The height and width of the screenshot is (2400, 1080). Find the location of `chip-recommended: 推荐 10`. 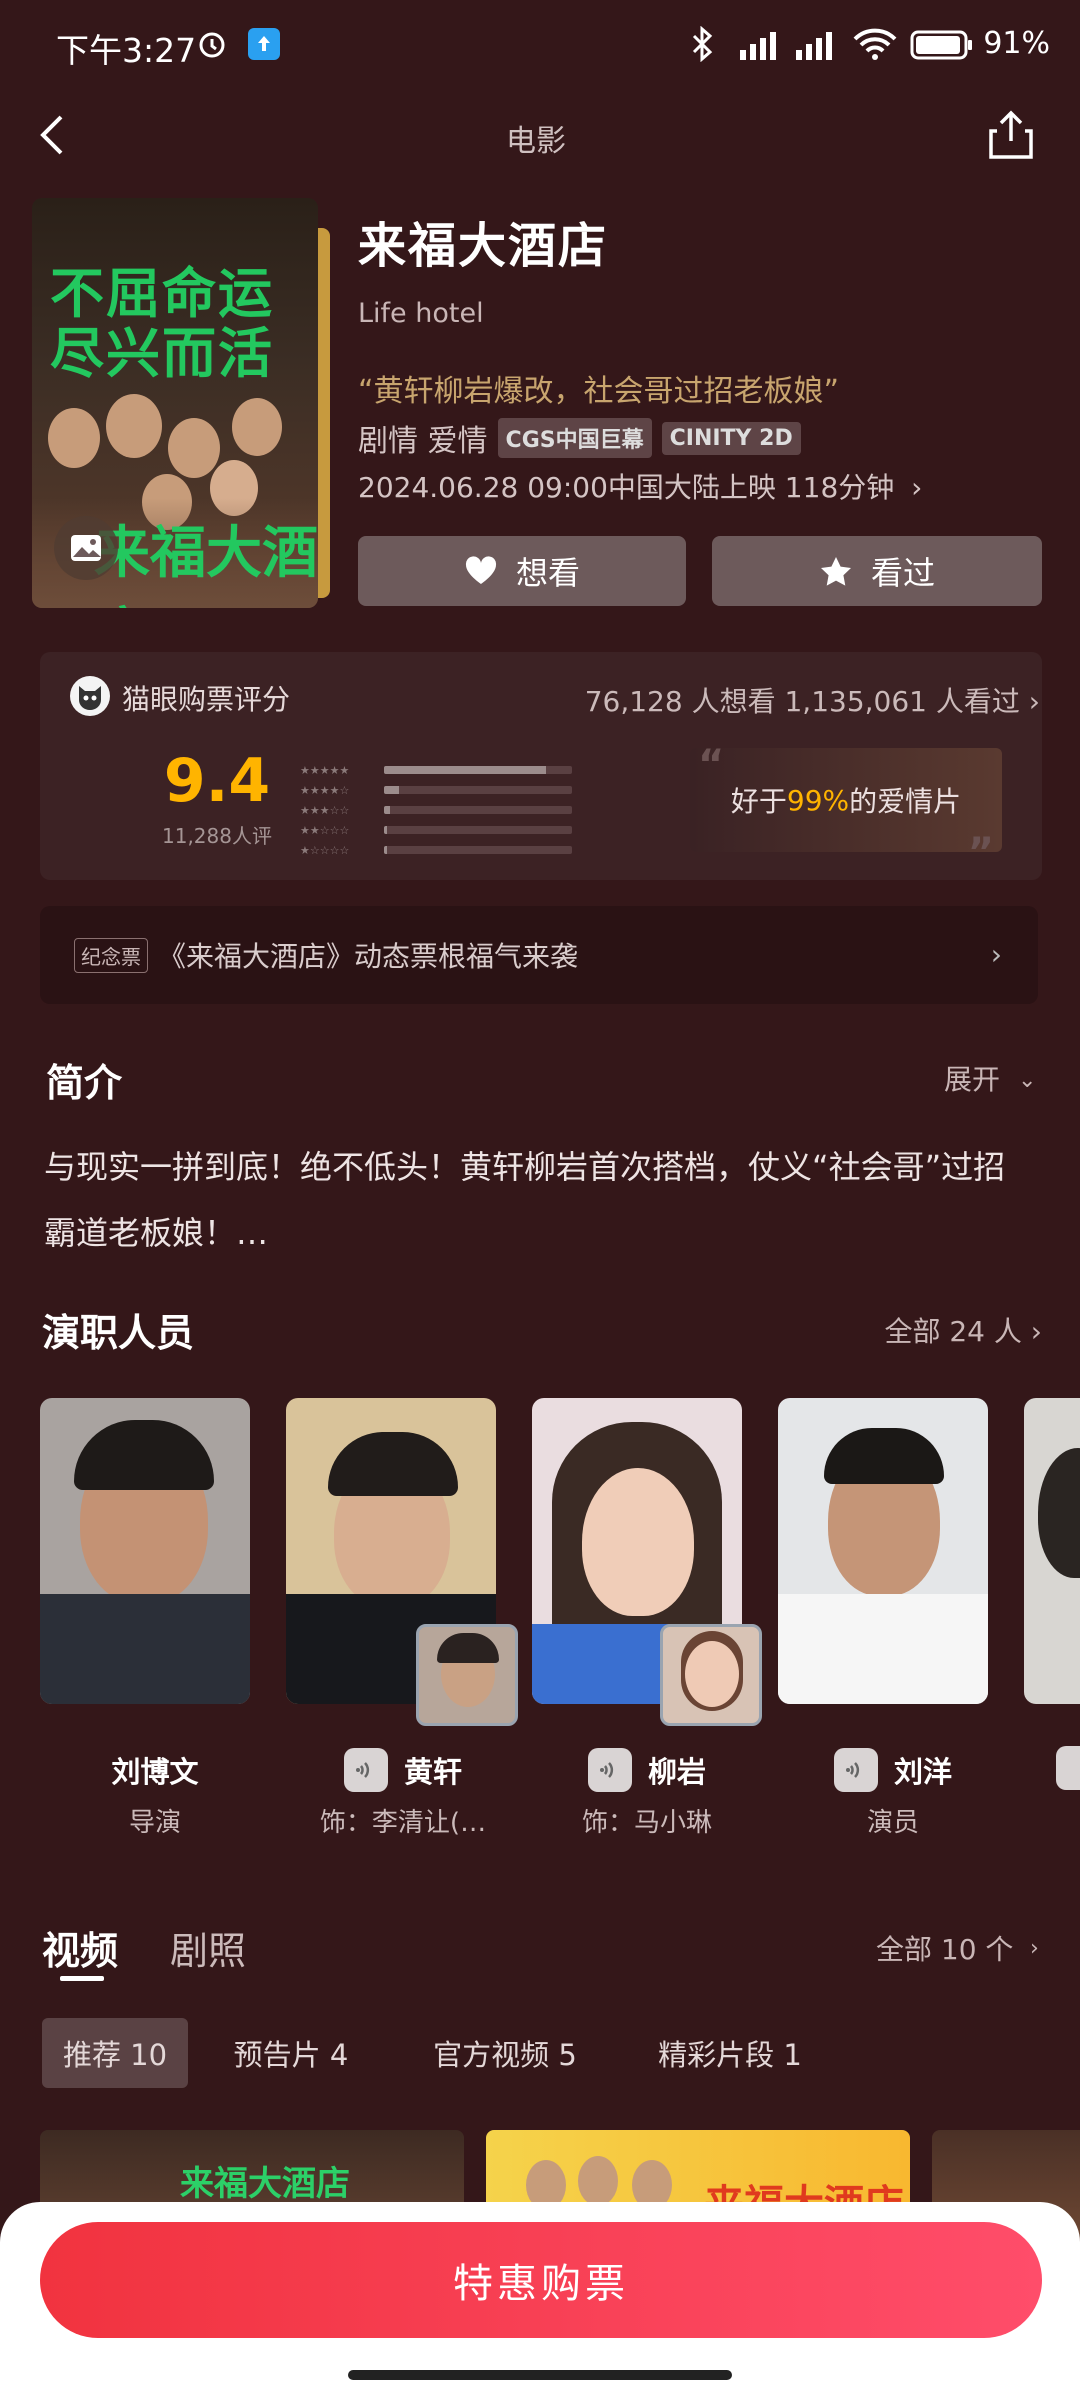

chip-recommended: 推荐 10 is located at coordinates (115, 2053).